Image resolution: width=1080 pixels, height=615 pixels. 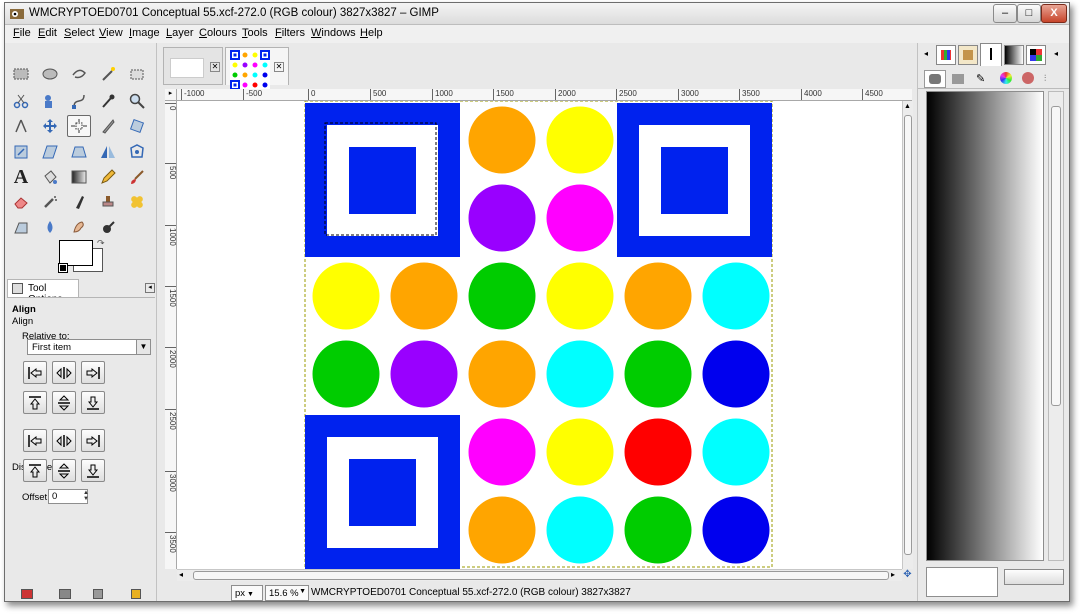 I want to click on offset-spinbox: 0 ▲ ▼, so click(x=68, y=496).